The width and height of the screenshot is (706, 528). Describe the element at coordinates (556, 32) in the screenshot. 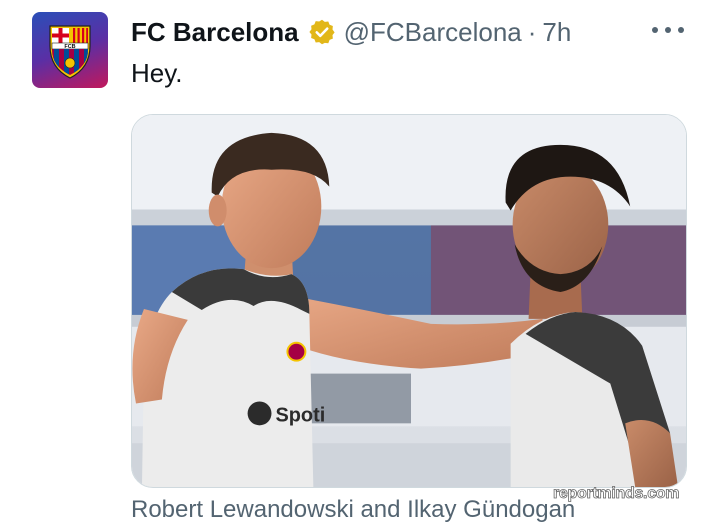

I see `timestamp: 7h` at that location.